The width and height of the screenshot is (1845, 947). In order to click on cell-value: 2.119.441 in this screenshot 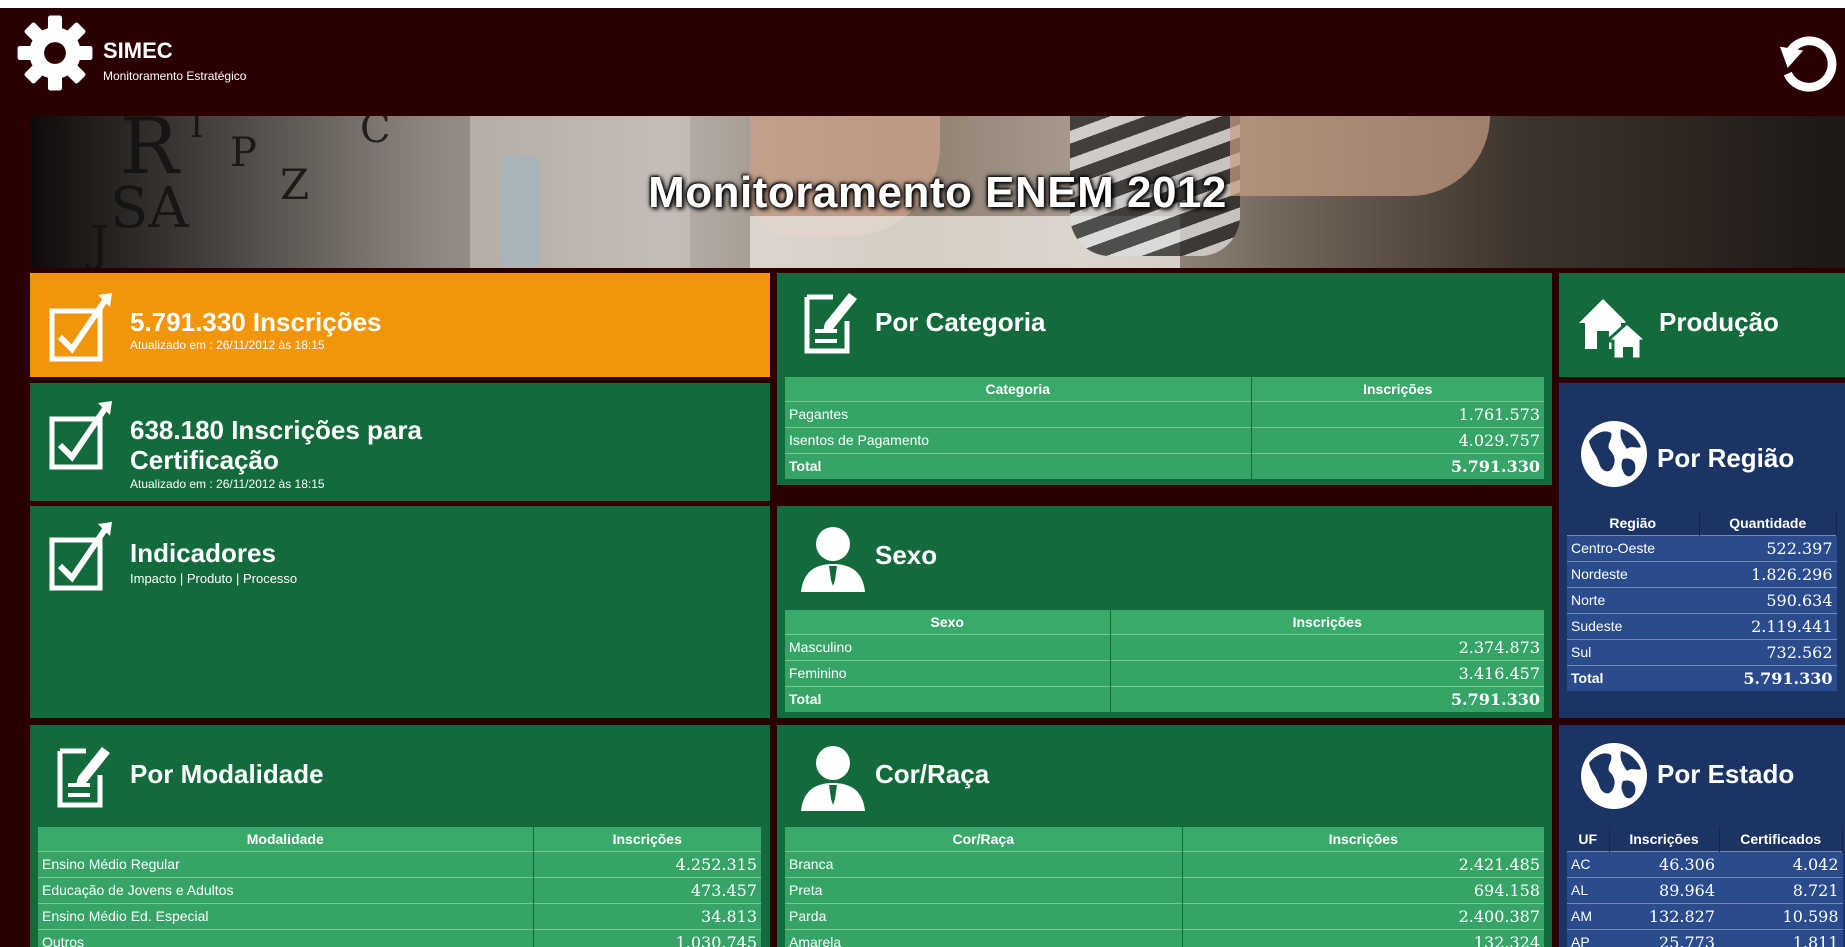, I will do `click(1768, 625)`.